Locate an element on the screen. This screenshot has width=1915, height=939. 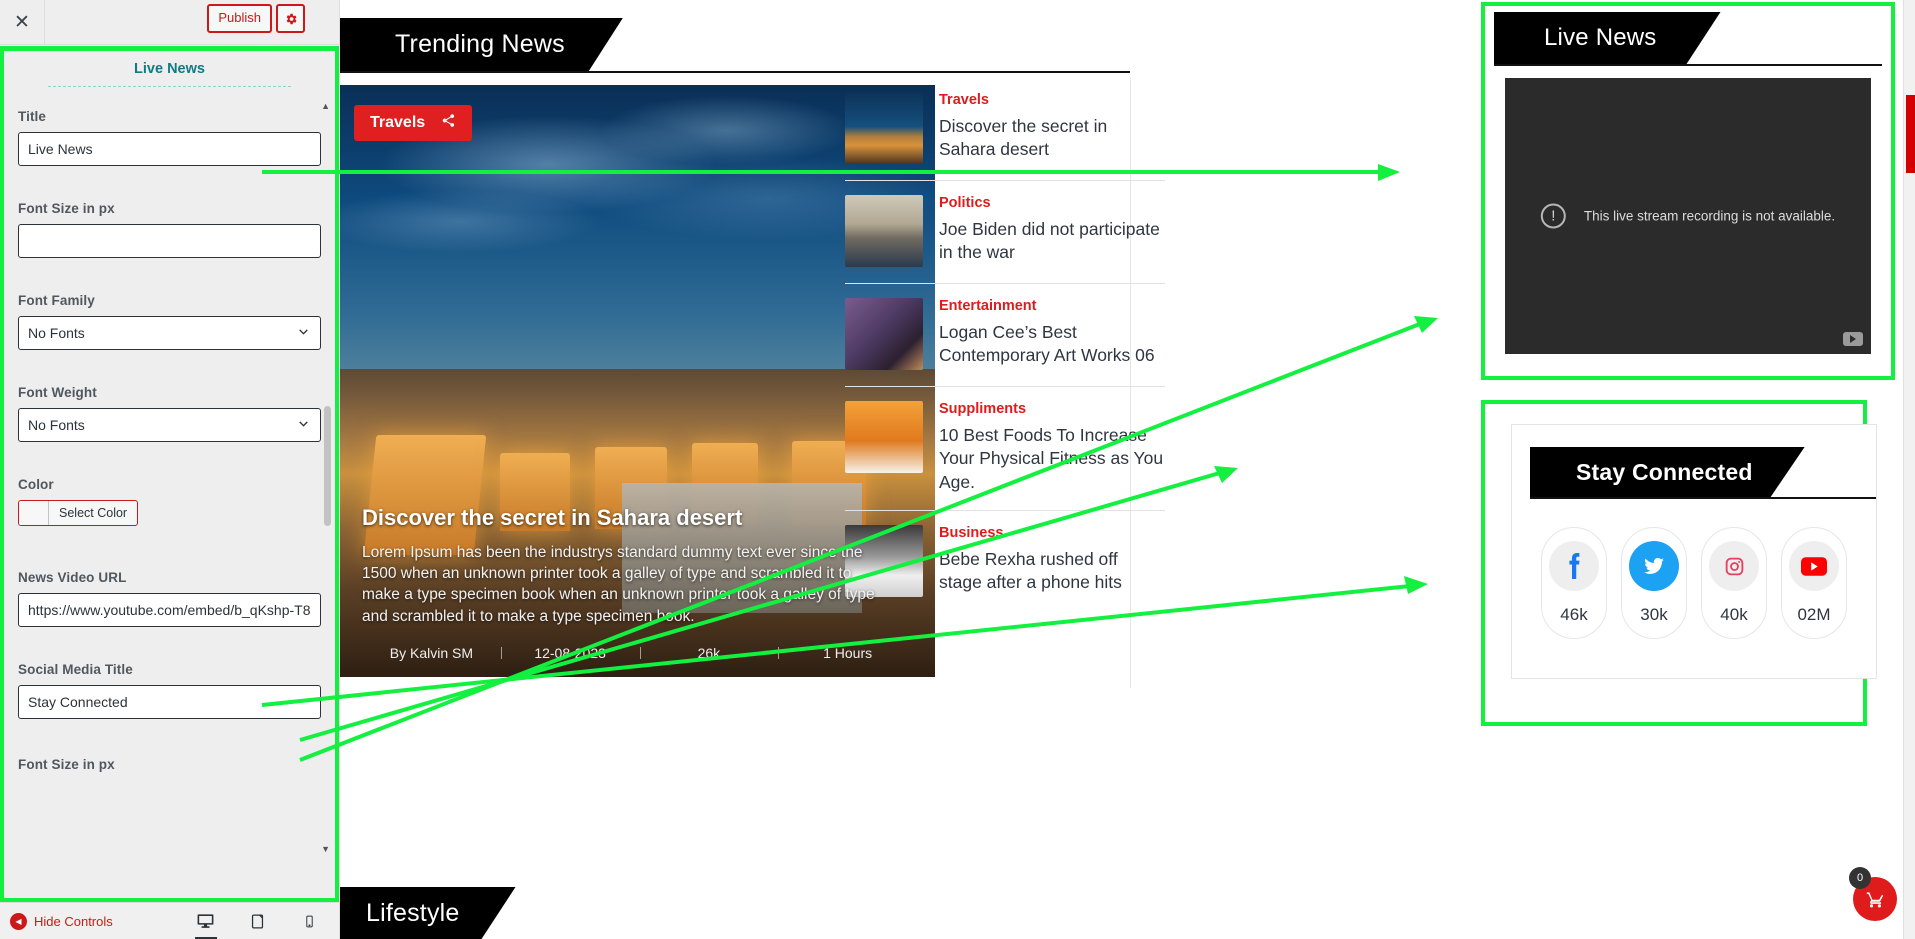
stay-connected-widget: Stay Connected 46k 30k 40k 02M is located at coordinates (1679, 563).